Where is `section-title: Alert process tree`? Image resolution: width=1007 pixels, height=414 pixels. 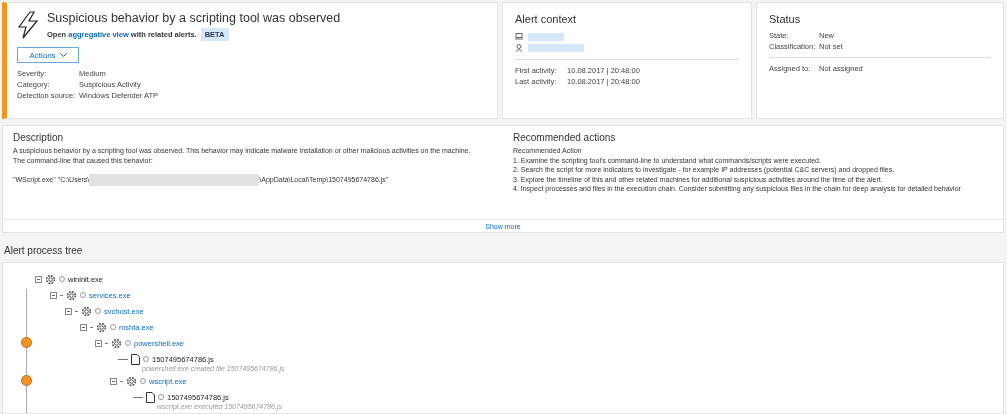 section-title: Alert process tree is located at coordinates (44, 250).